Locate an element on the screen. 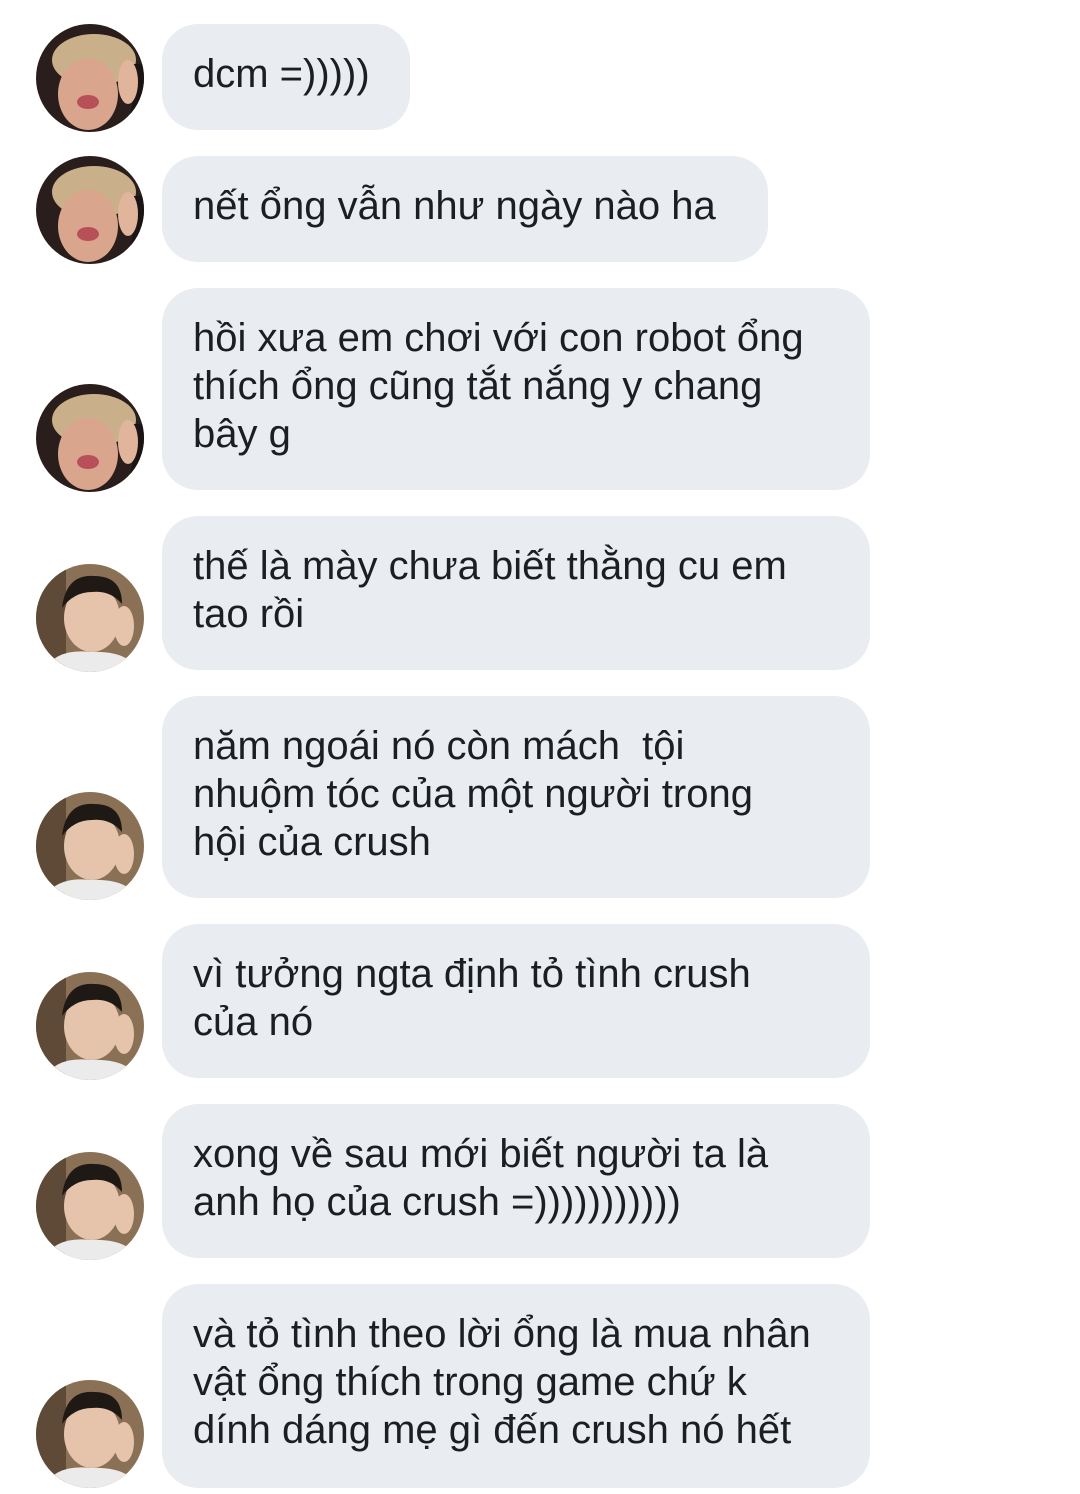 The height and width of the screenshot is (1494, 1080). message-bubble: thế là mày chưa biết thằng cu em tao rồi is located at coordinates (516, 593).